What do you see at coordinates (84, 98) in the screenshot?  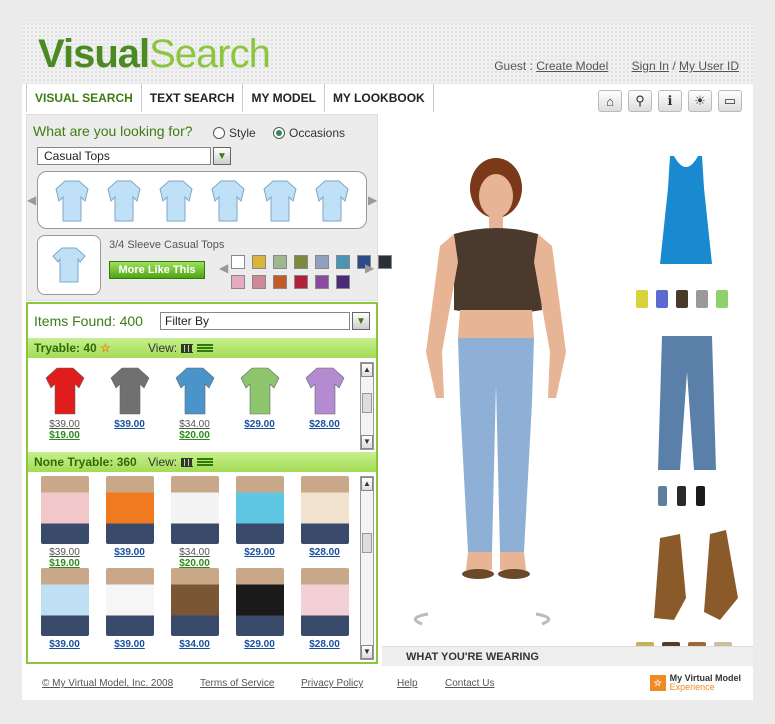 I see `tab-visual-search: VISUAL SEARCH` at bounding box center [84, 98].